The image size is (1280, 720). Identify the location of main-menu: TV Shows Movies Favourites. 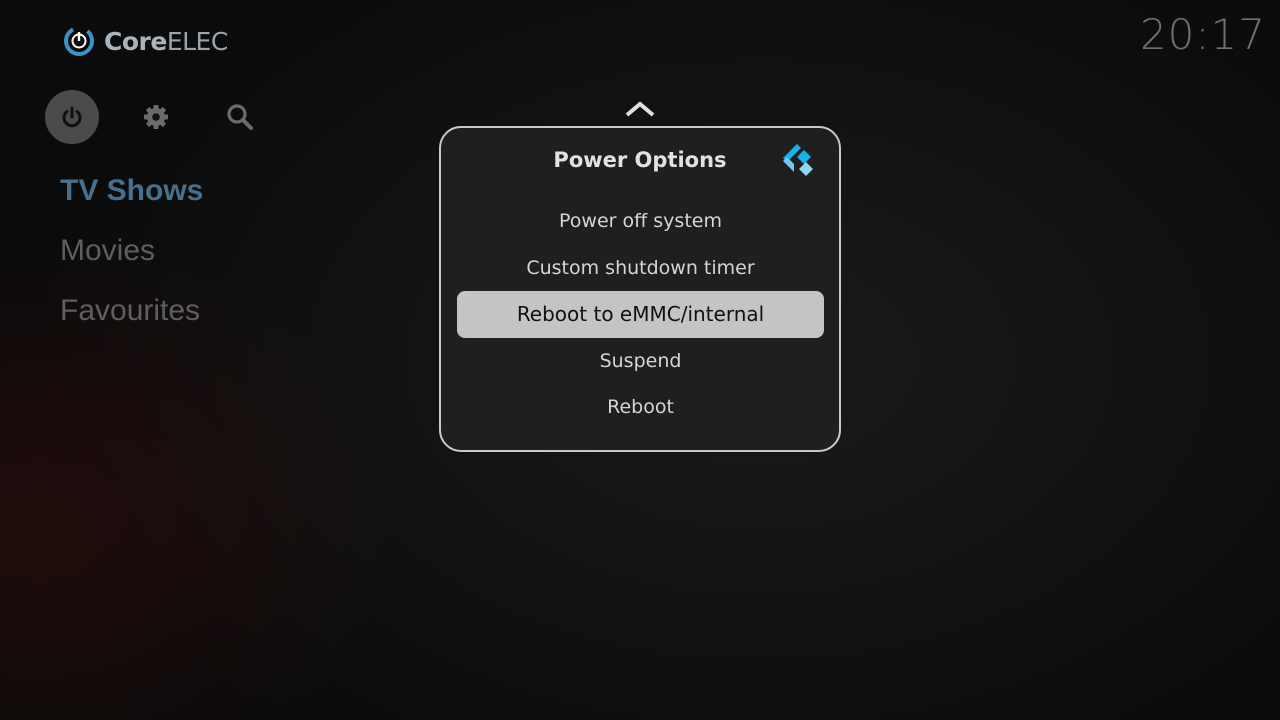
(131, 256).